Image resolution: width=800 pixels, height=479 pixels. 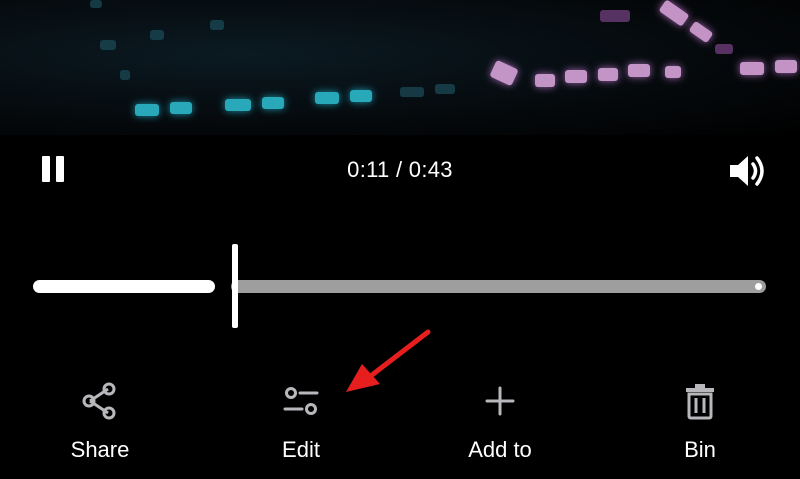 What do you see at coordinates (700, 402) in the screenshot?
I see `trash-icon` at bounding box center [700, 402].